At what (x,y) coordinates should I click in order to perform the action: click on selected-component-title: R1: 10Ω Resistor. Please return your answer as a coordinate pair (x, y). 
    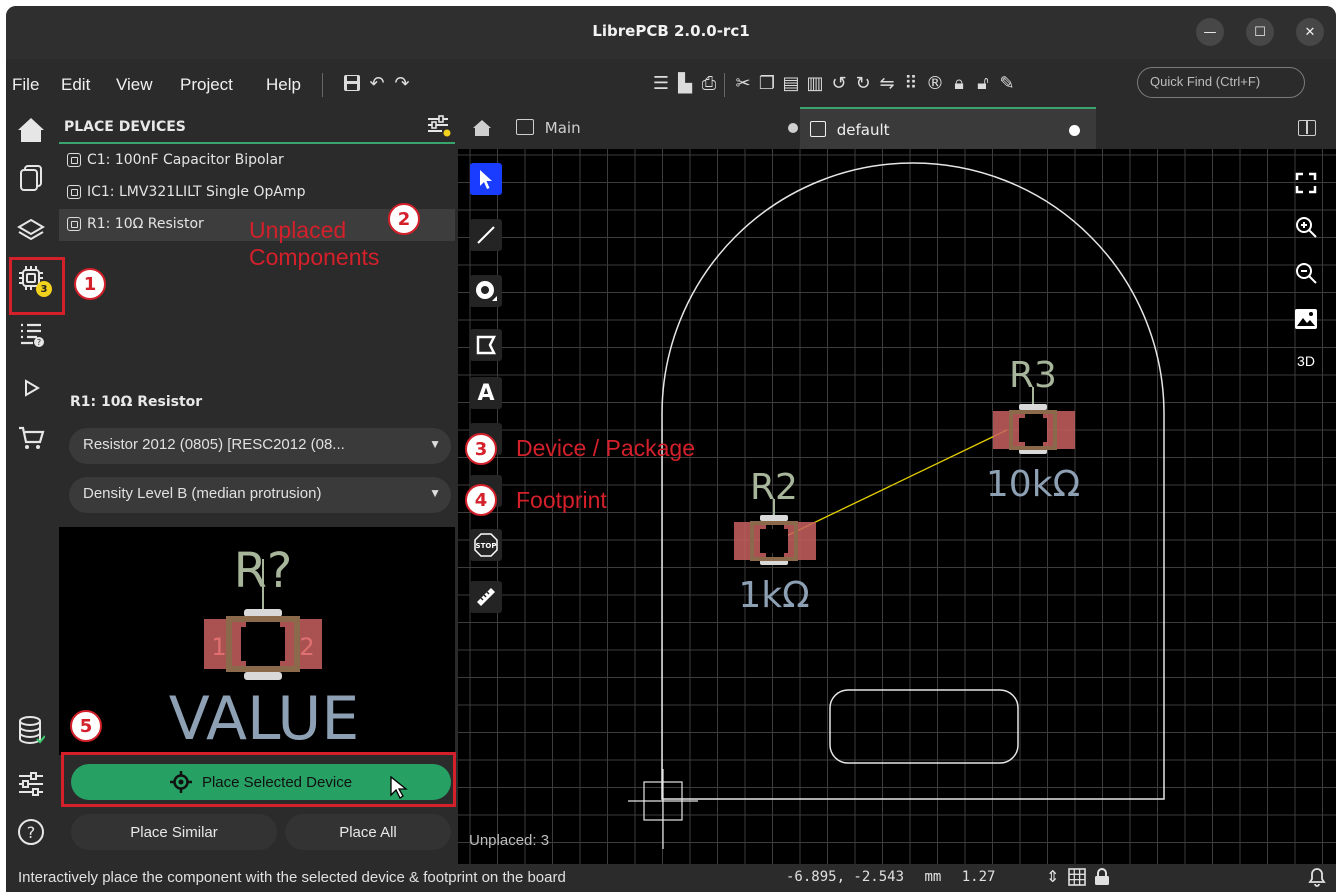
    Looking at the image, I should click on (136, 402).